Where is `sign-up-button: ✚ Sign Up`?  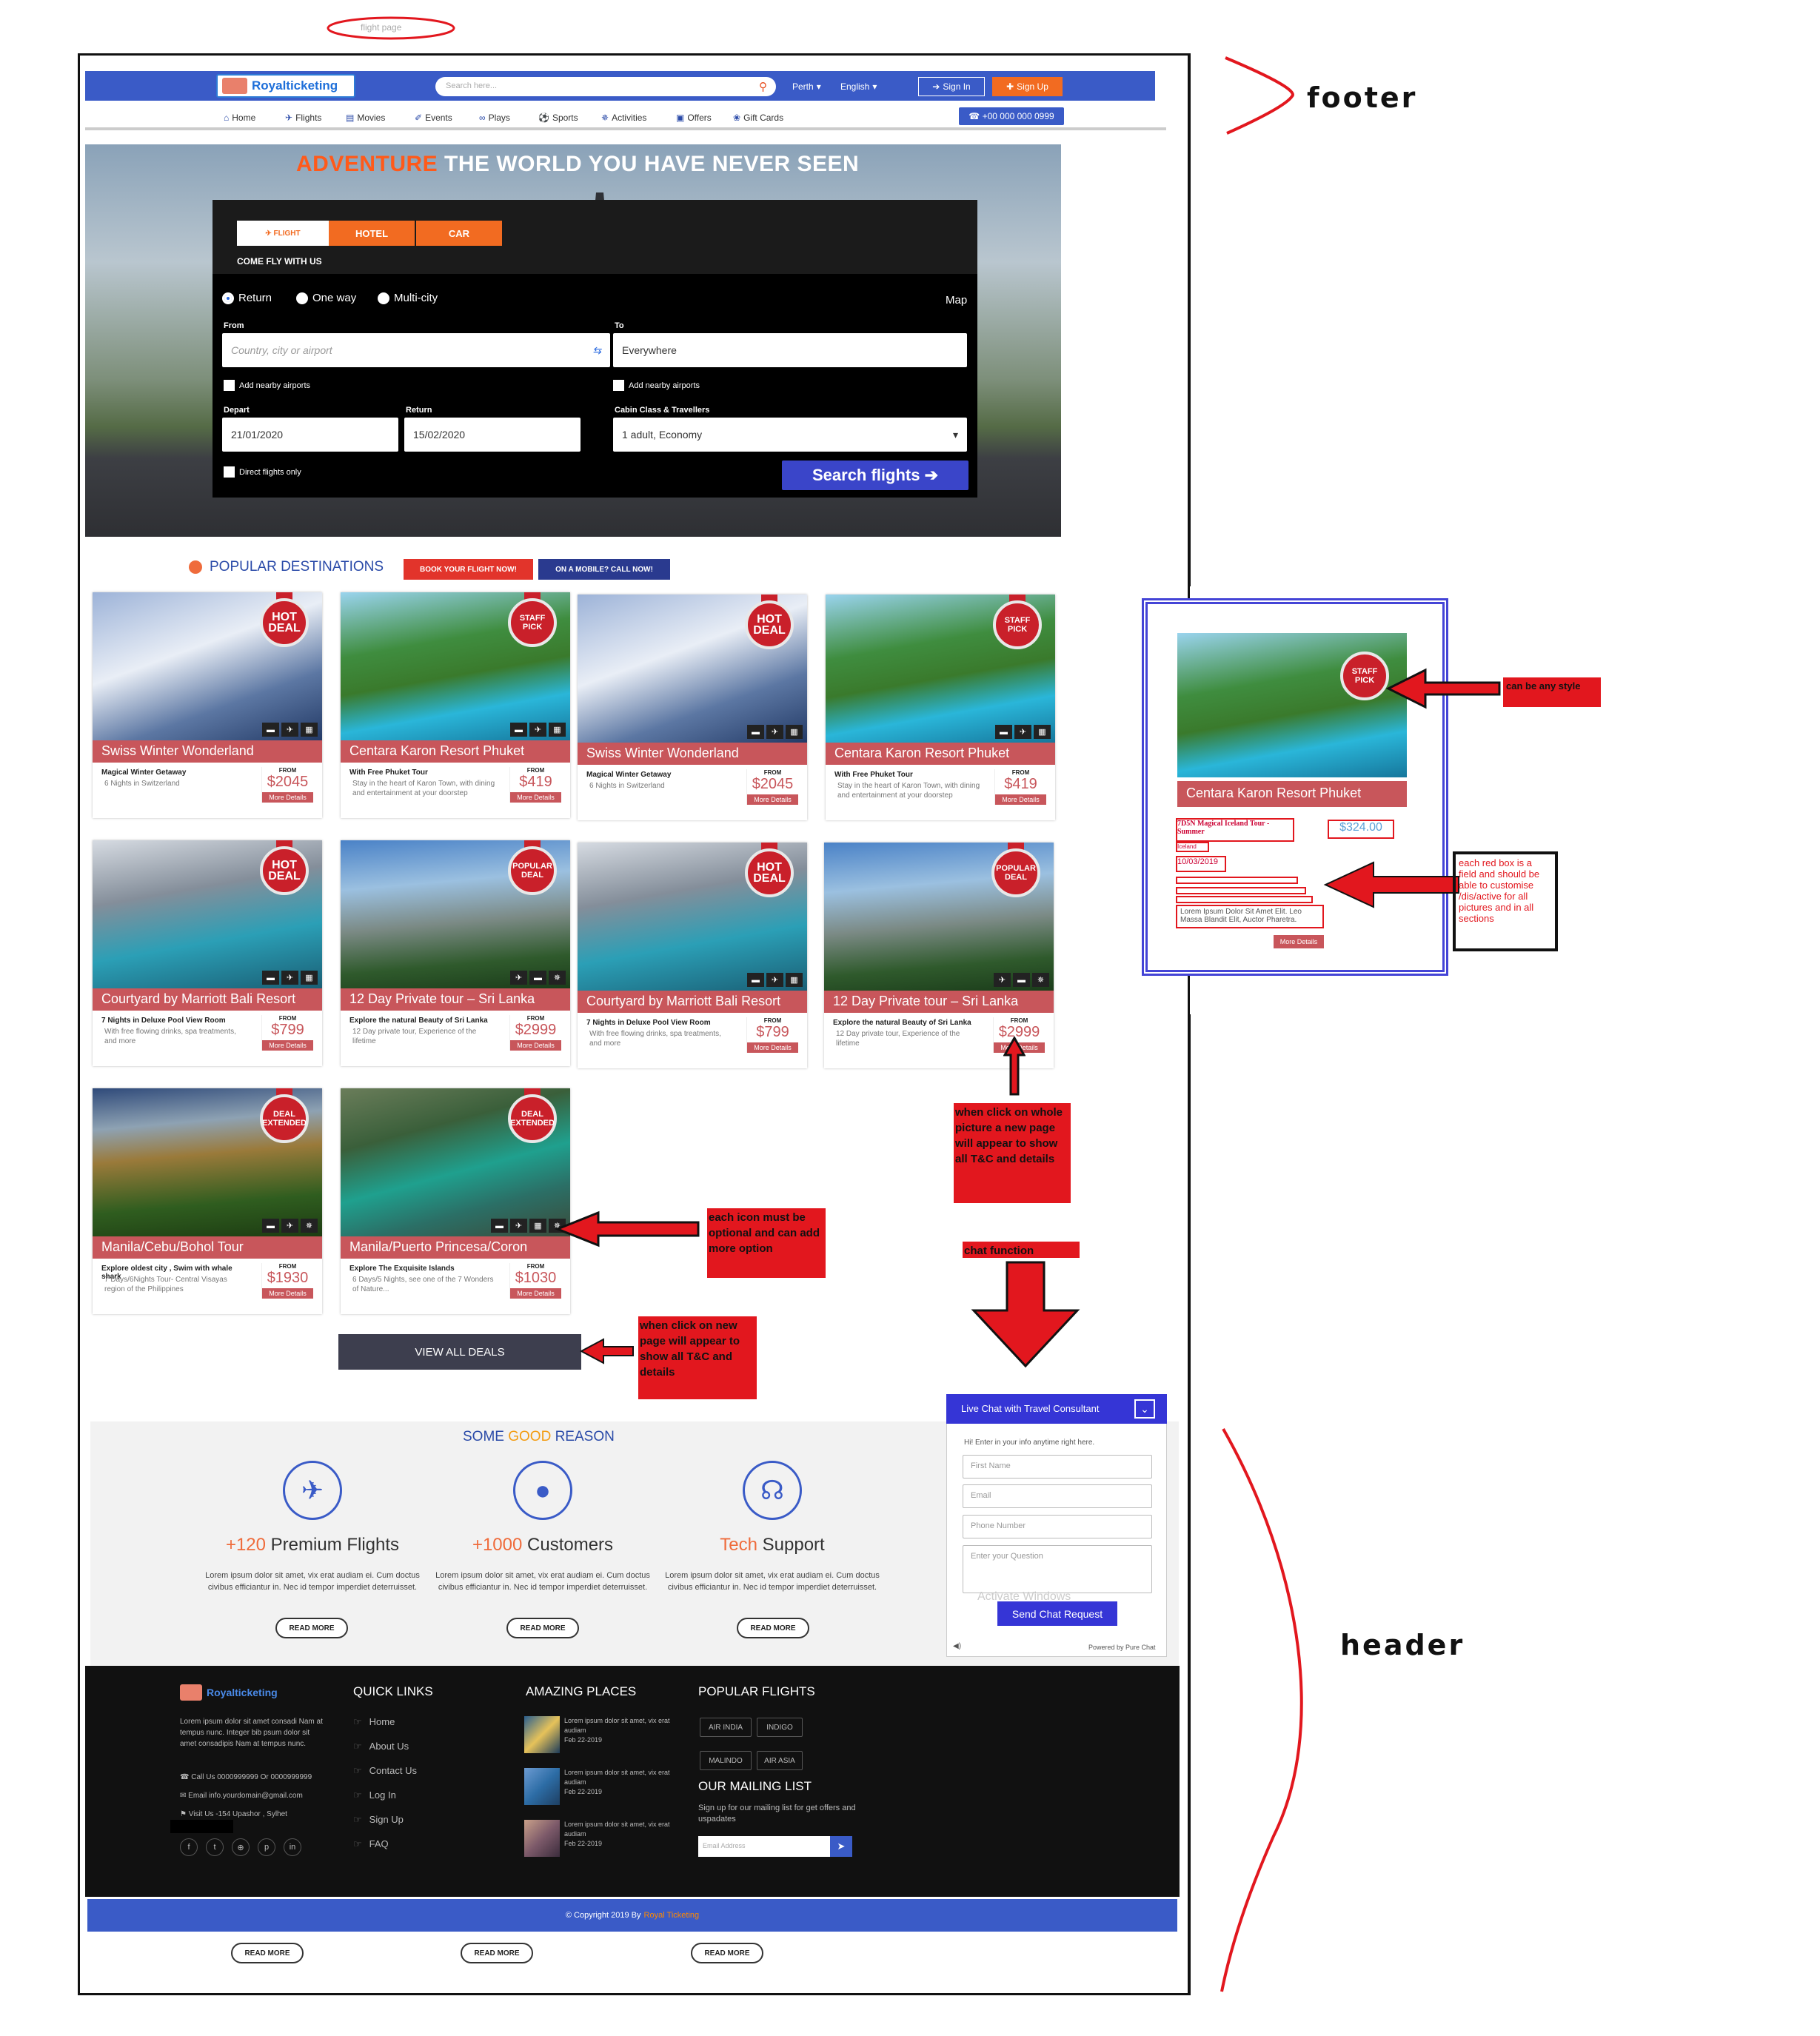 sign-up-button: ✚ Sign Up is located at coordinates (1028, 86).